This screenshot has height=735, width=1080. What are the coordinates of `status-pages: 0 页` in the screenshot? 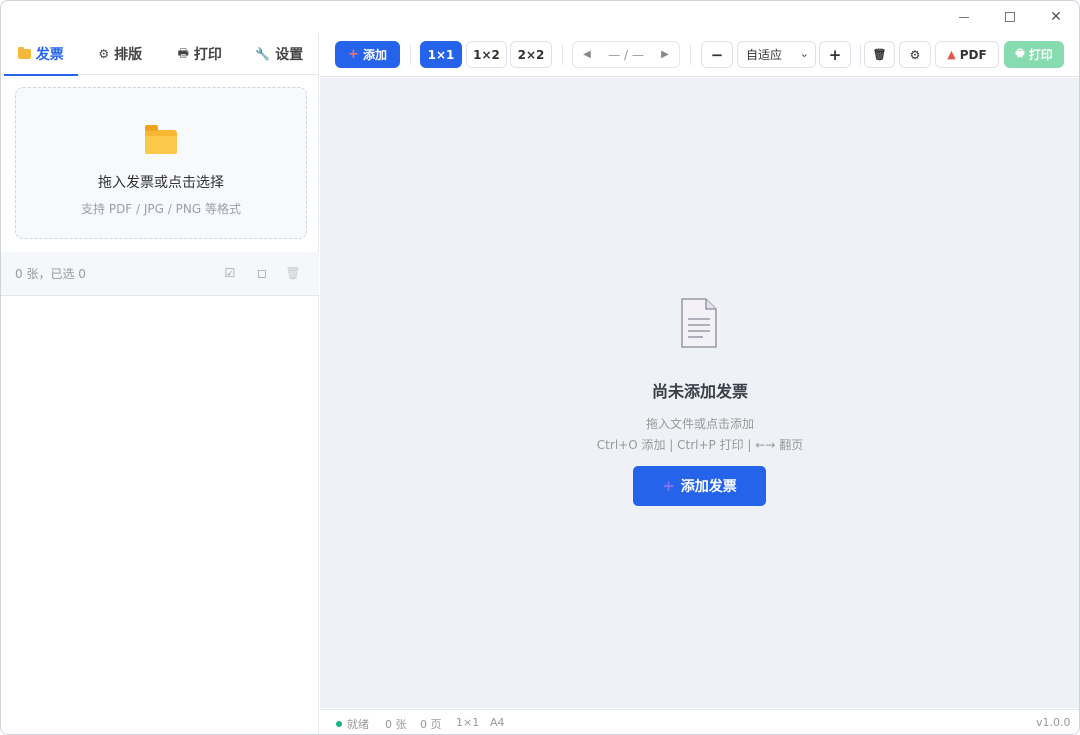 It's located at (431, 724).